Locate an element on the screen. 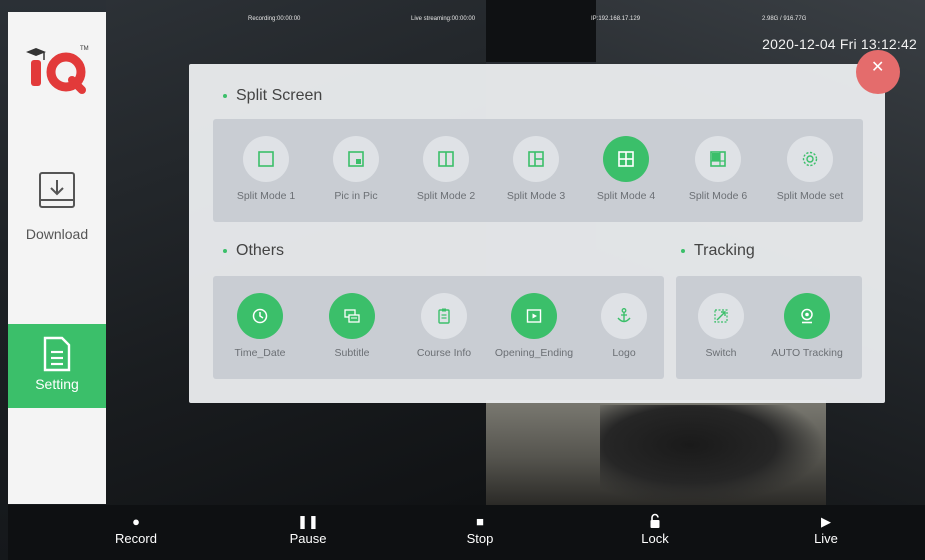 This screenshot has width=925, height=560. section-title-others: Others is located at coordinates (253, 251).